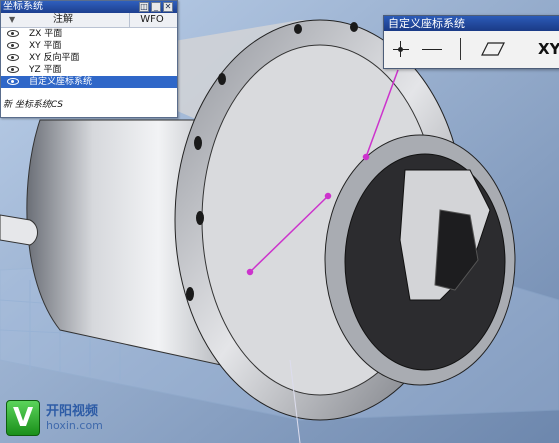 The image size is (559, 443). I want to click on cs-list: ZX 平面 XY 平面 XY 反向平面 YZ 平面 自定义座标系统, so click(89, 58).